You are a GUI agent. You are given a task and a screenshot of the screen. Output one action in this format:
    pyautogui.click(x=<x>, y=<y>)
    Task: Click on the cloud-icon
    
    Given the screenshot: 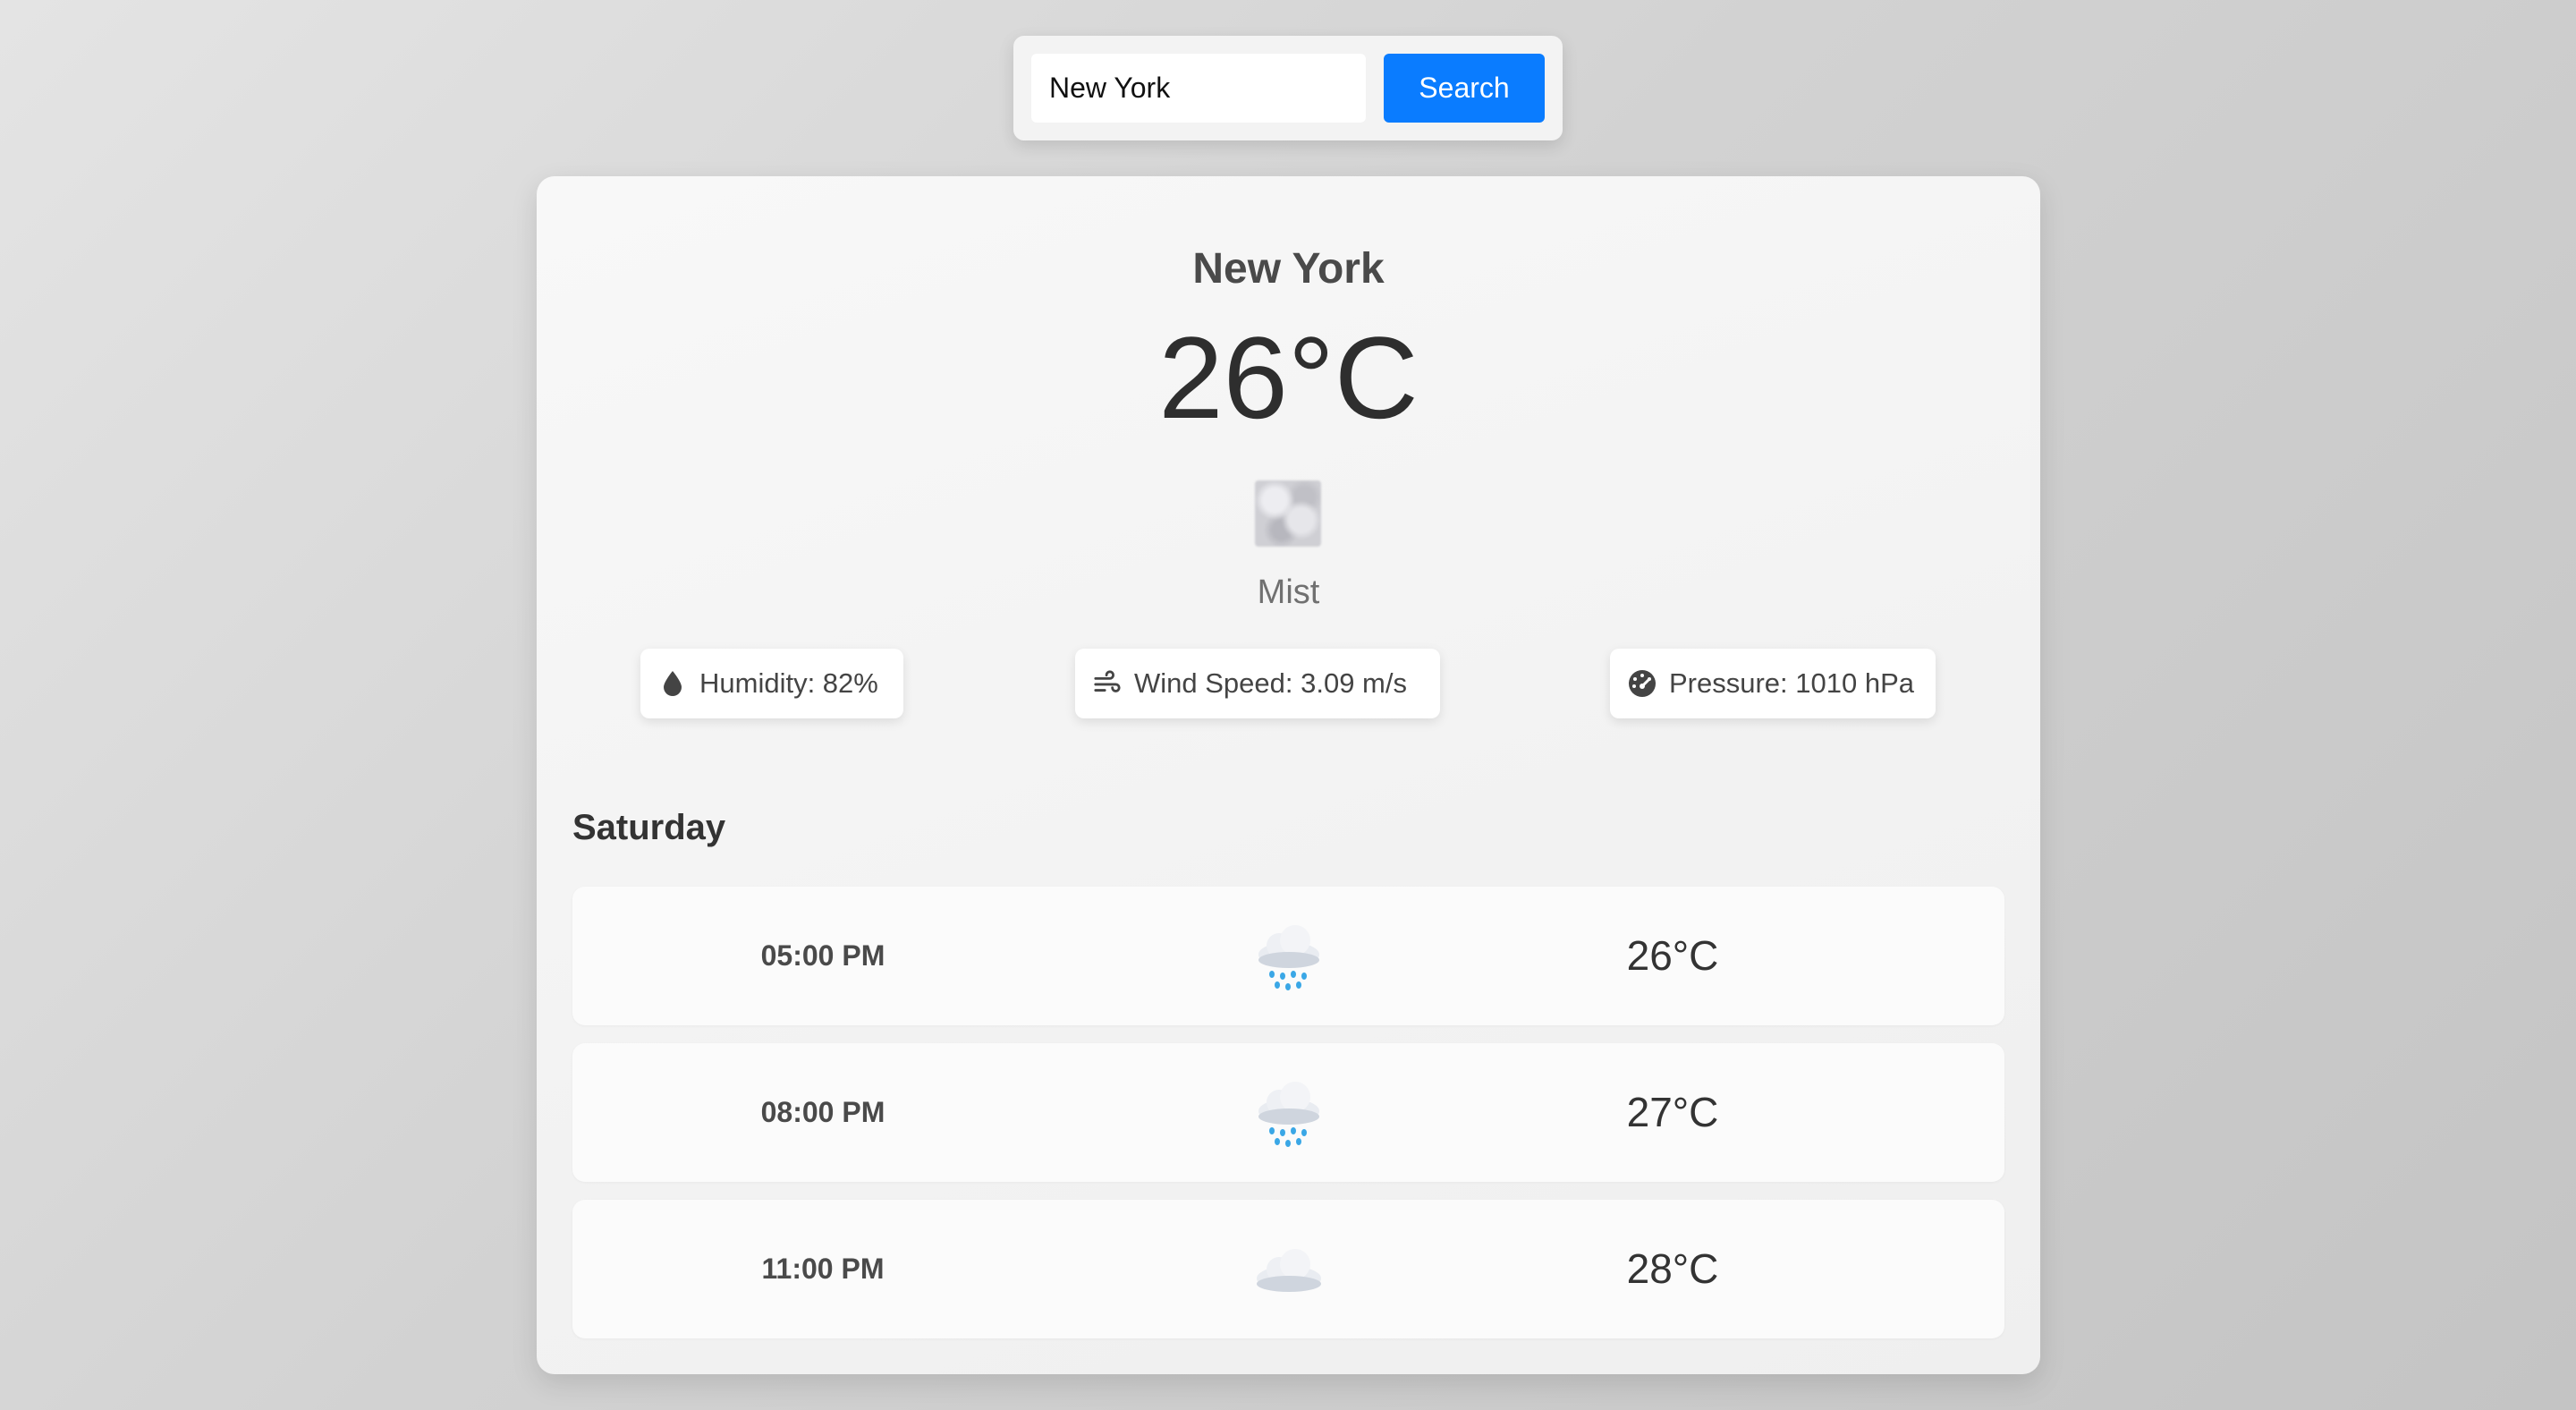 What is the action you would take?
    pyautogui.click(x=1289, y=1270)
    